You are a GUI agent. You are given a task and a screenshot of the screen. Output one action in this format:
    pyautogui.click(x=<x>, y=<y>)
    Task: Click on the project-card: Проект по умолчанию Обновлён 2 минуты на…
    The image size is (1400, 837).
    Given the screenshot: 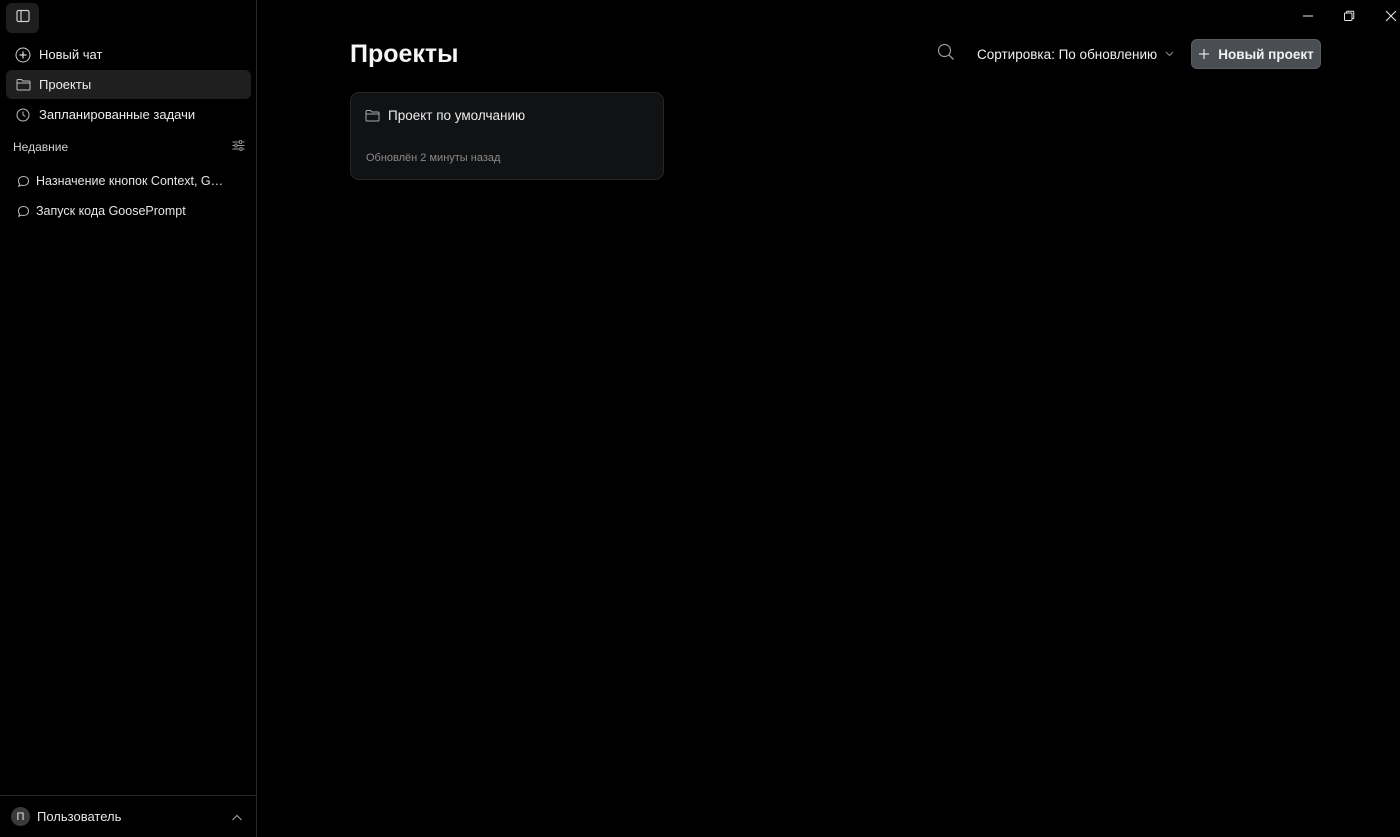 What is the action you would take?
    pyautogui.click(x=507, y=136)
    